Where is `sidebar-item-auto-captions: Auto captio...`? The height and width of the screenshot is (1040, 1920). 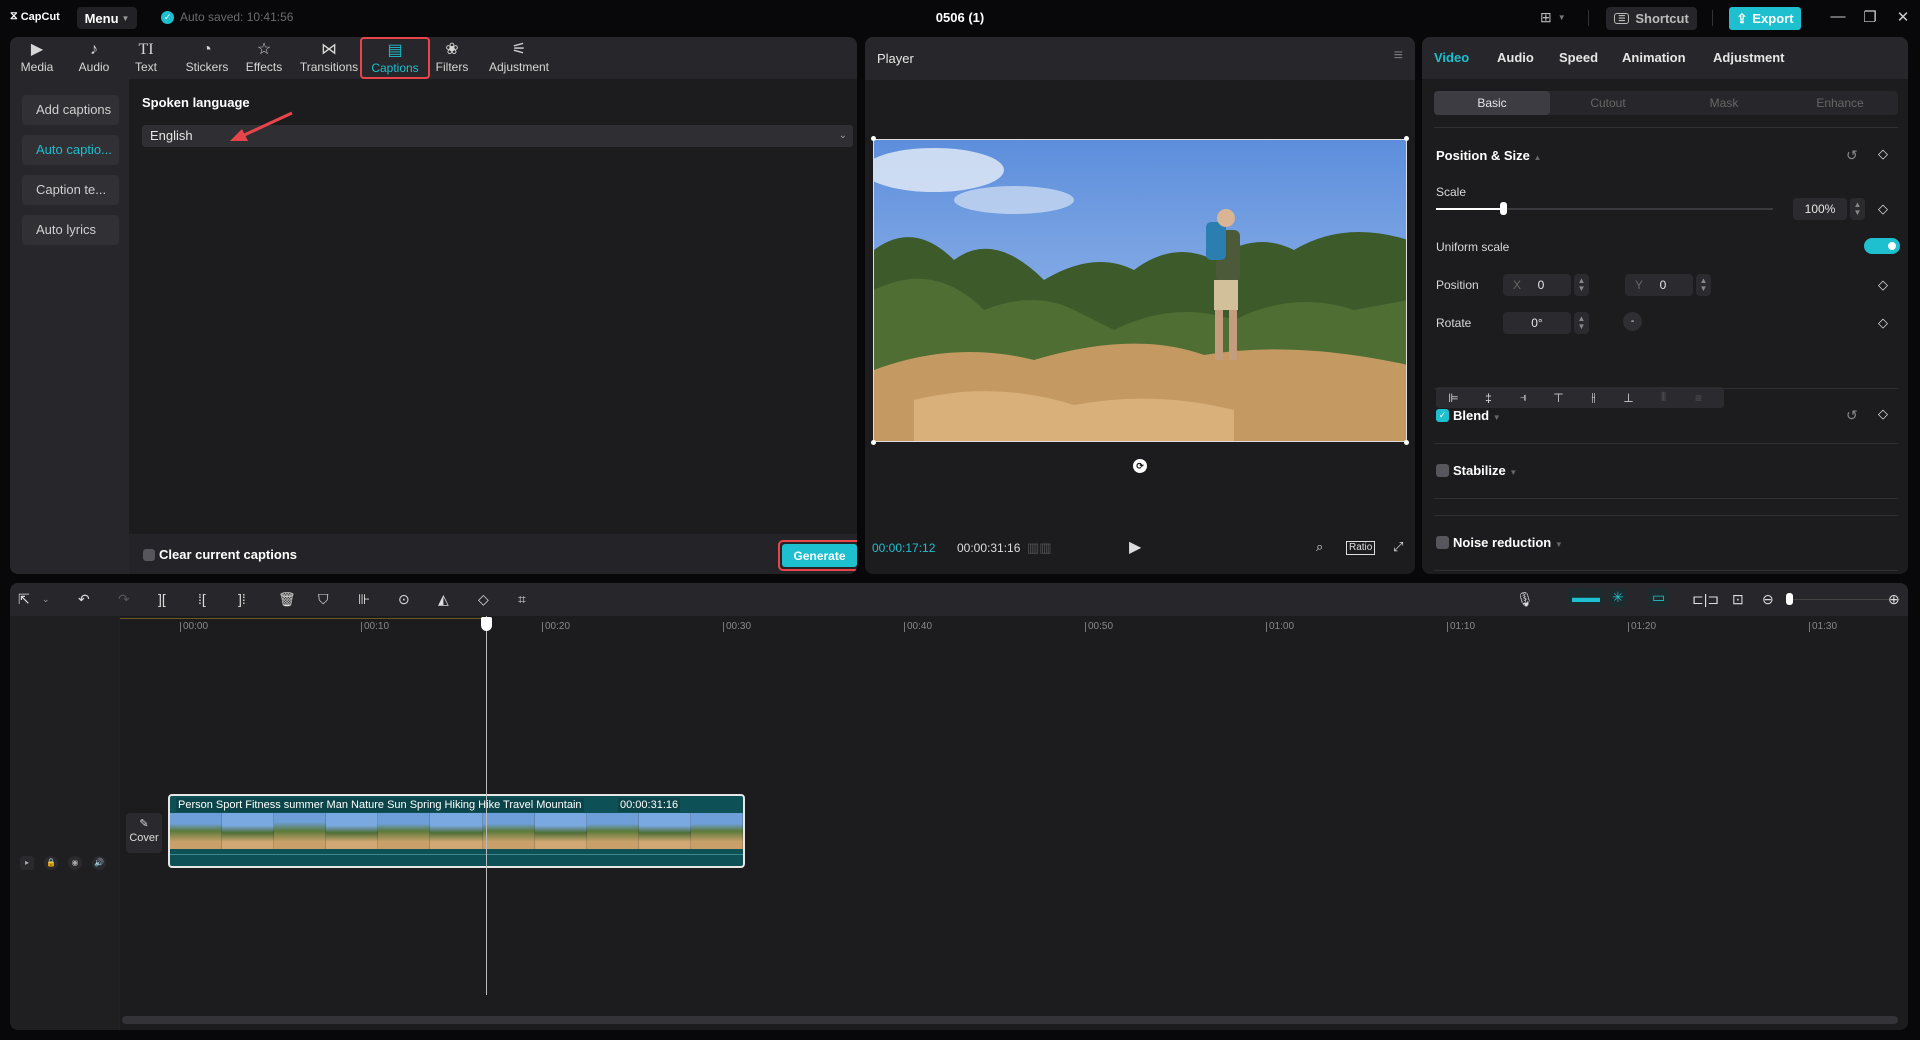
sidebar-item-auto-captions: Auto captio... is located at coordinates (70, 150).